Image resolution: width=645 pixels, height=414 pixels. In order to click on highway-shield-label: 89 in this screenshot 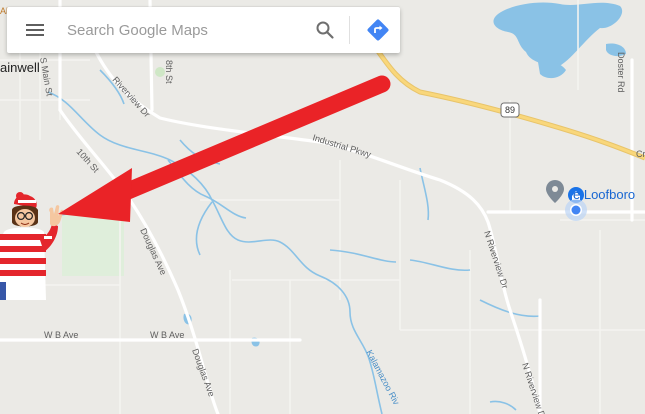, I will do `click(510, 110)`.